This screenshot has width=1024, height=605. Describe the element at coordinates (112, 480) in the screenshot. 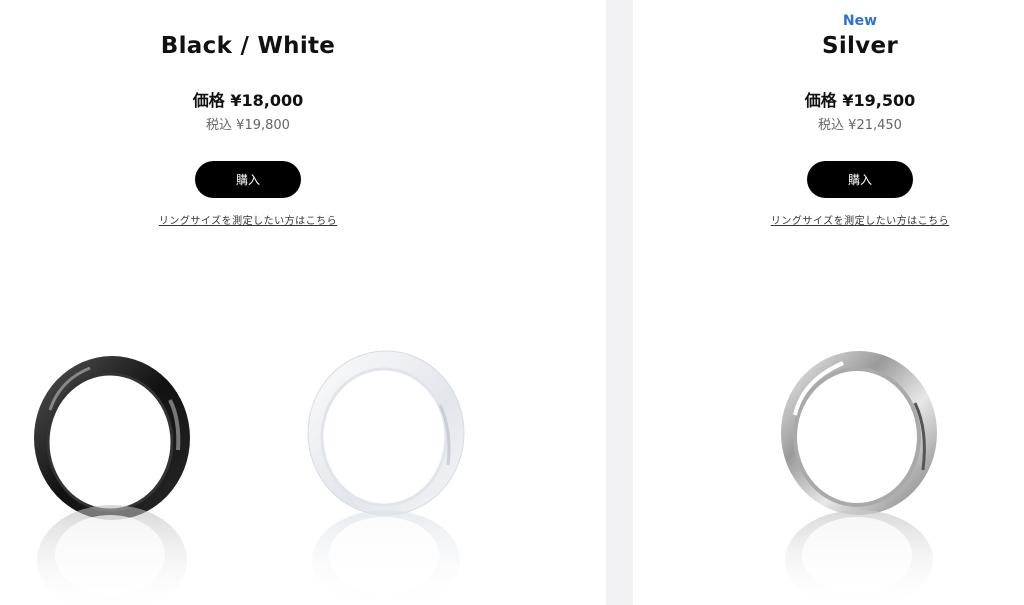

I see `black-ring-image` at that location.